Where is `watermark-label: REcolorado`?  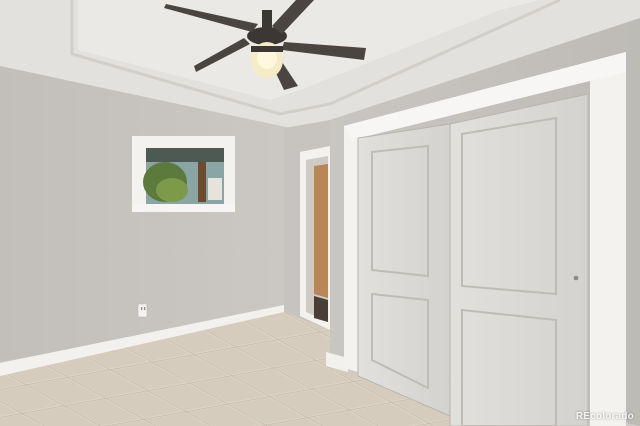
watermark-label: REcolorado is located at coordinates (604, 416).